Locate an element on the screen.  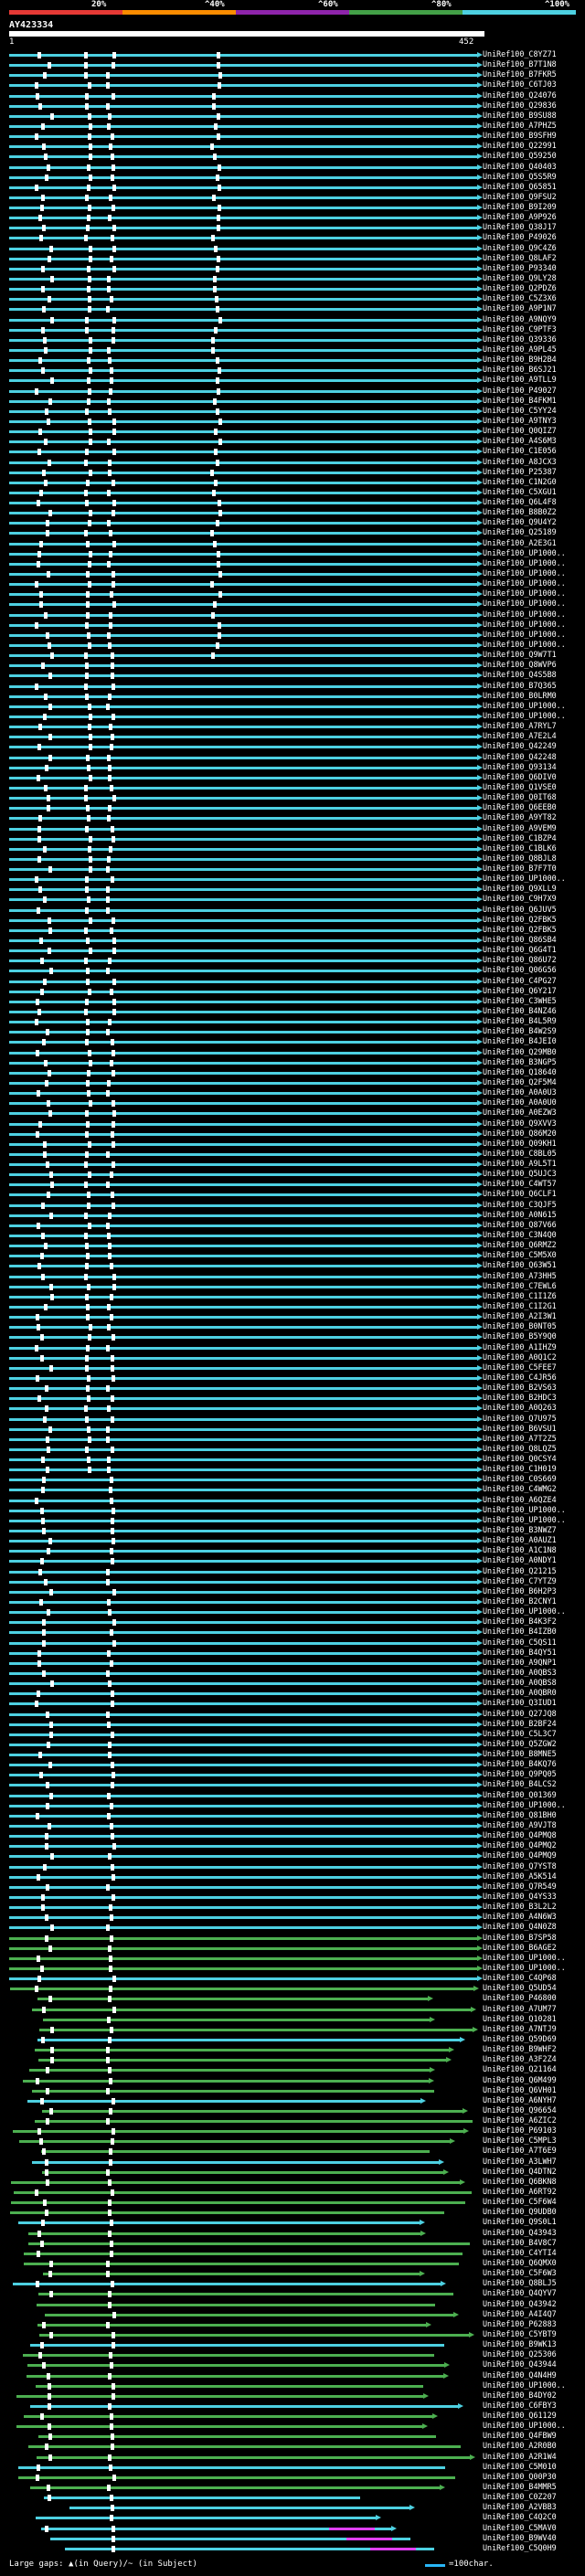
accession-link: UniRef100_B0LRM0 is located at coordinates (534, 696).